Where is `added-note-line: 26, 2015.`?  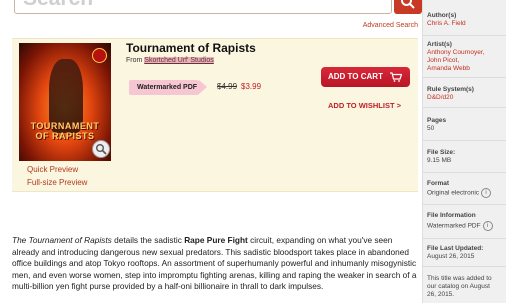
added-note-line: 26, 2015. is located at coordinates (441, 294).